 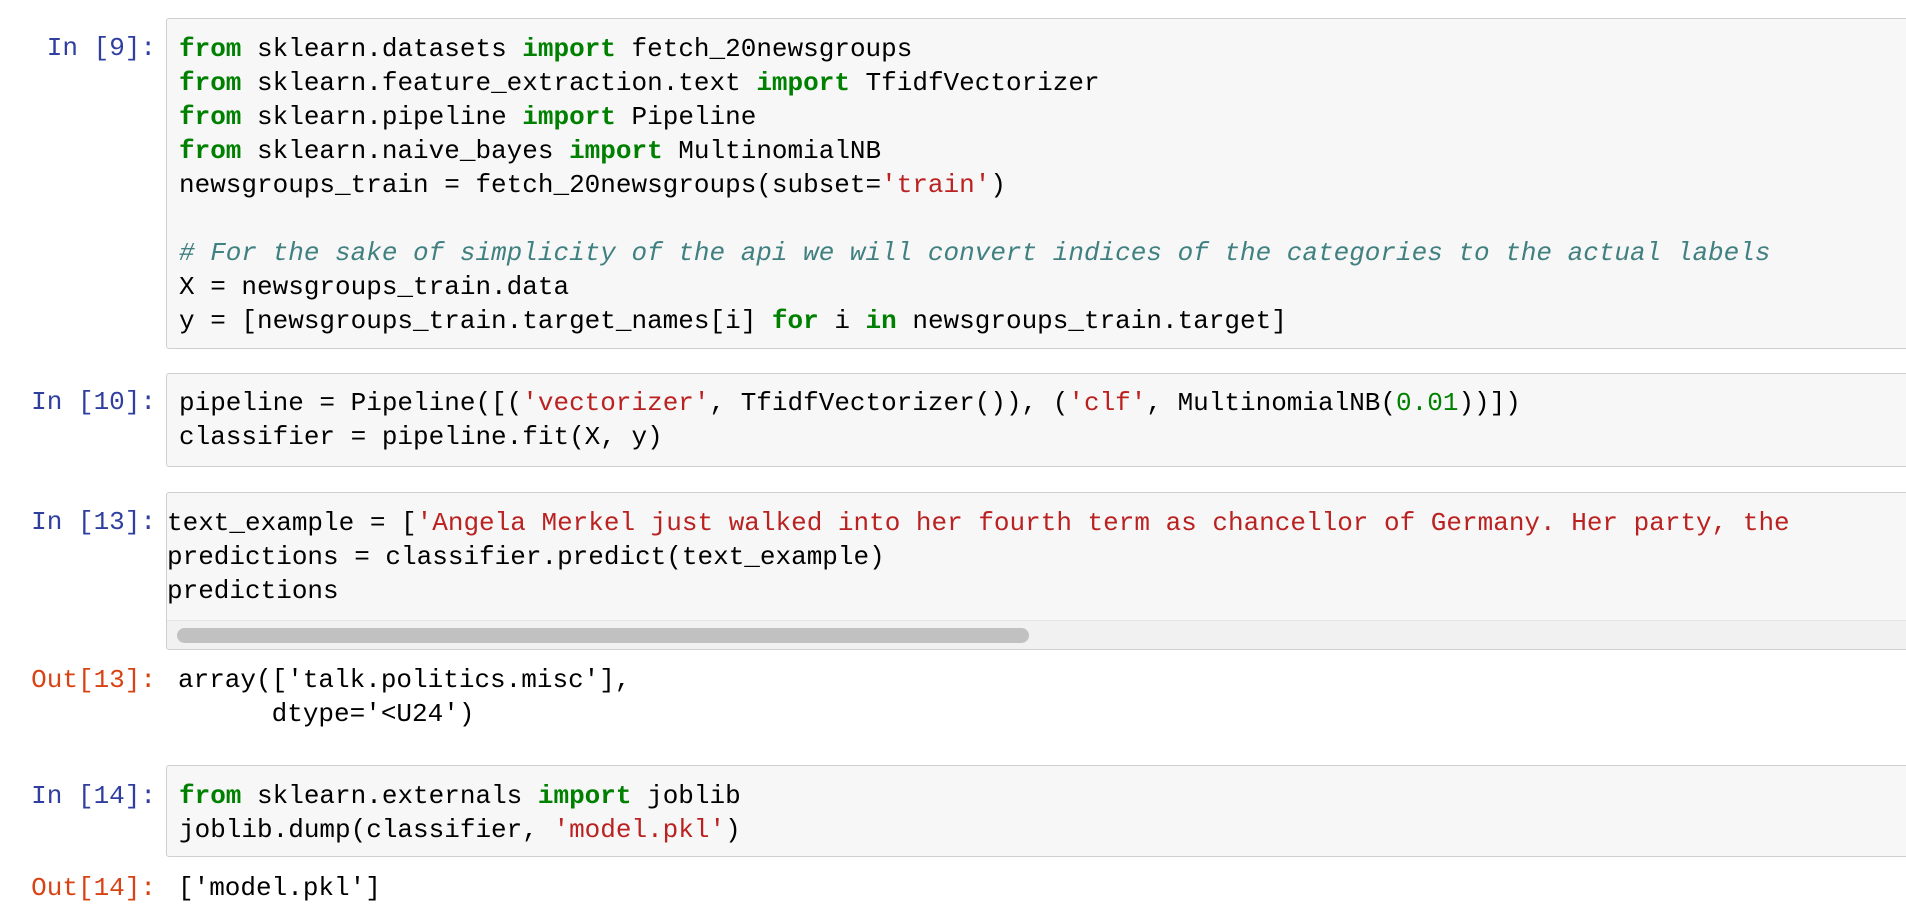 I want to click on code-token: Pipeline, so click(x=686, y=117).